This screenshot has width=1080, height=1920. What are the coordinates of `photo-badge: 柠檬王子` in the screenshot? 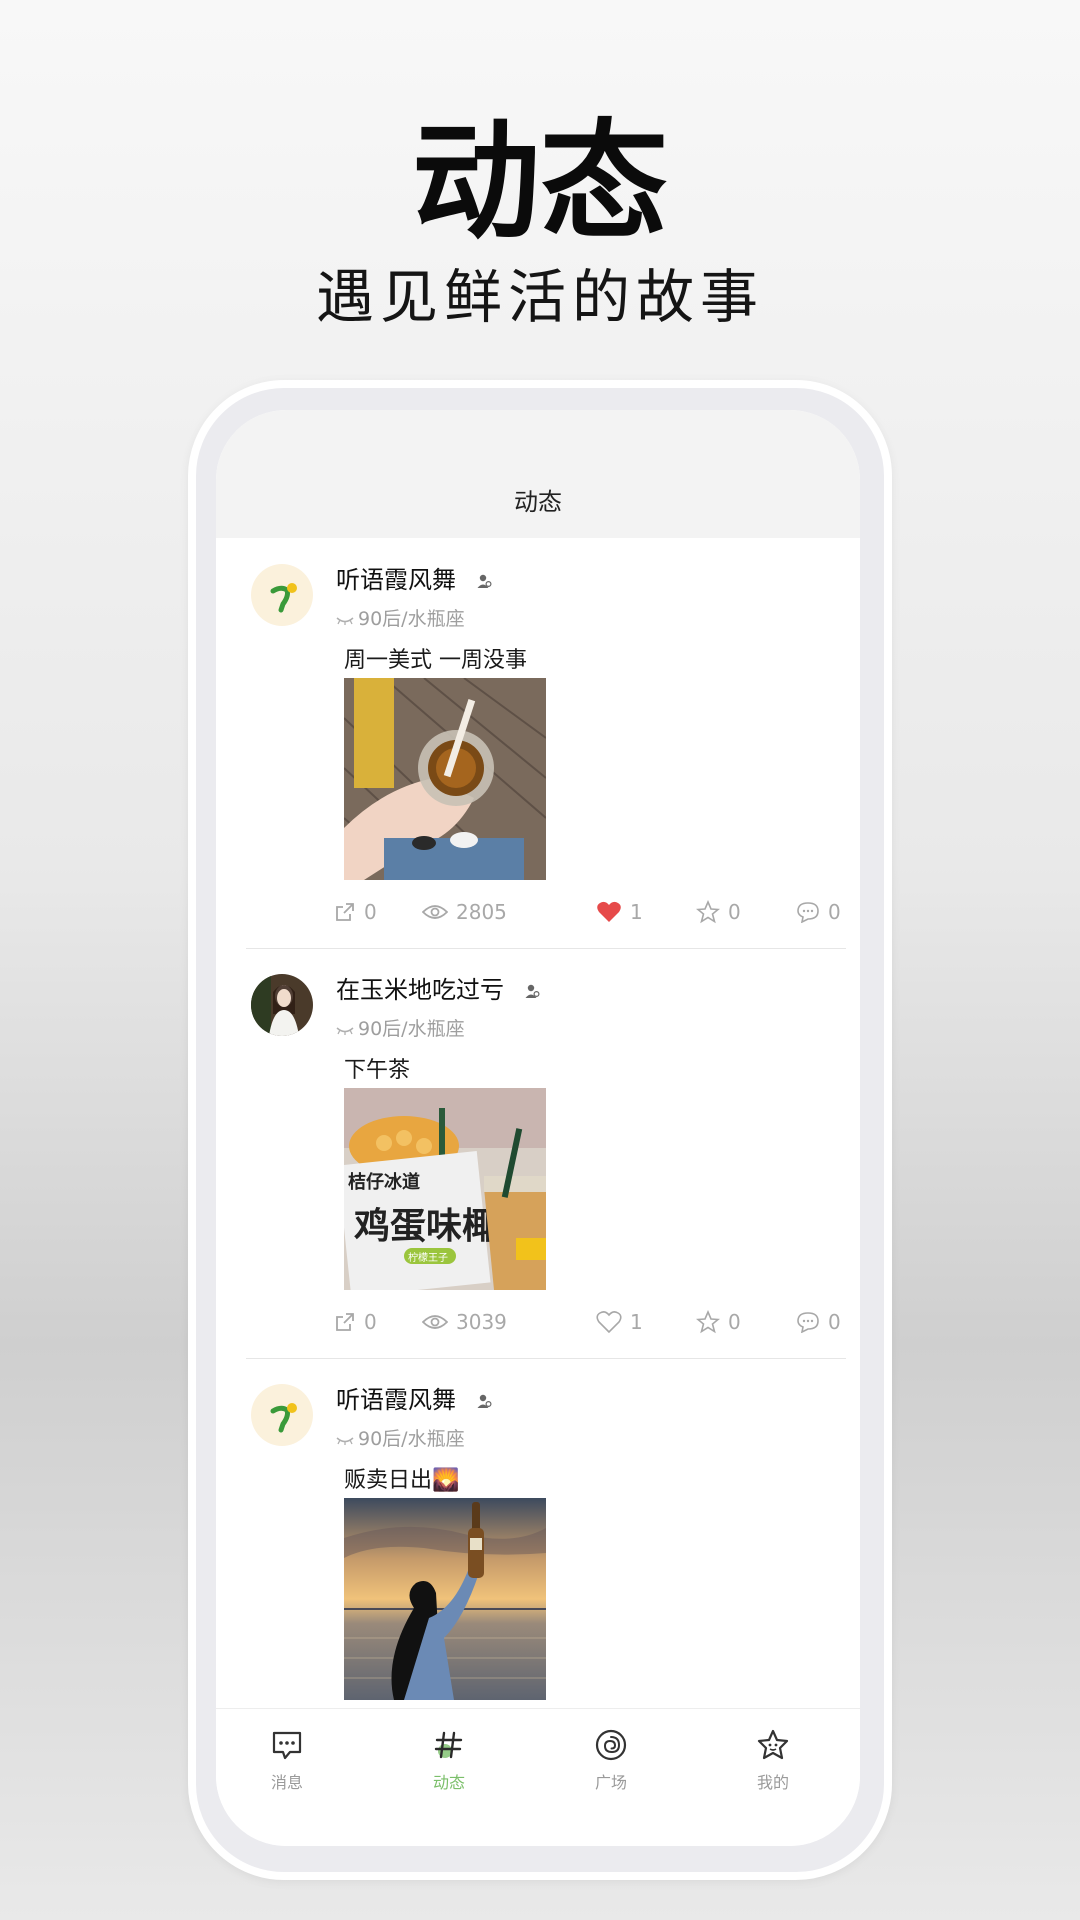 It's located at (428, 1257).